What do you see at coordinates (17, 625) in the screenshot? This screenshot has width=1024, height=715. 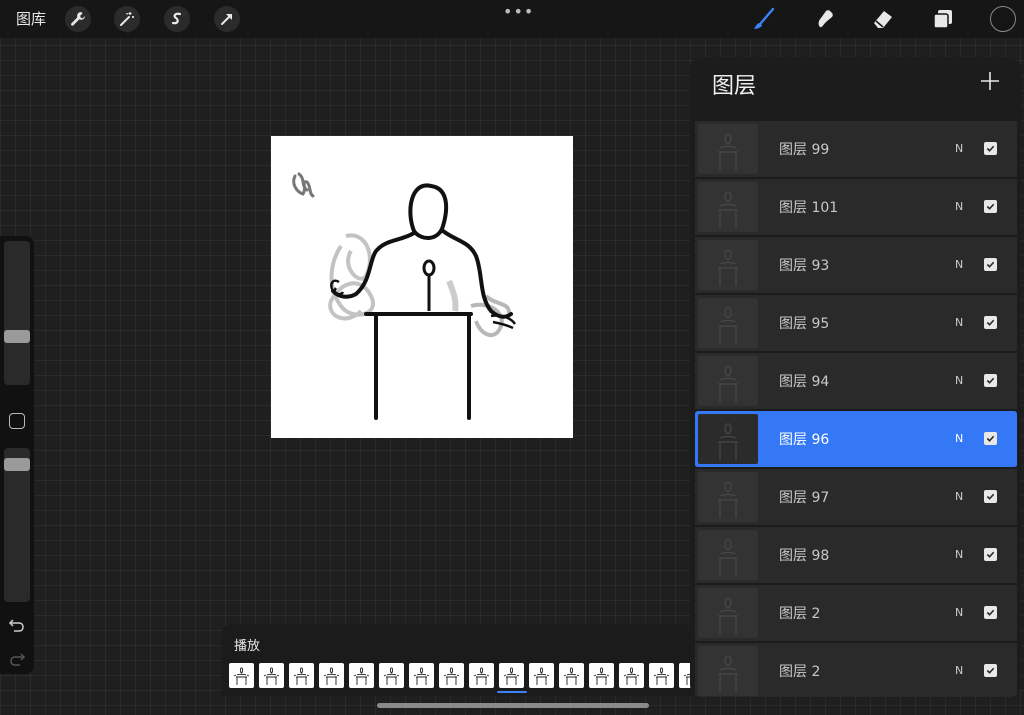 I see `undo-icon` at bounding box center [17, 625].